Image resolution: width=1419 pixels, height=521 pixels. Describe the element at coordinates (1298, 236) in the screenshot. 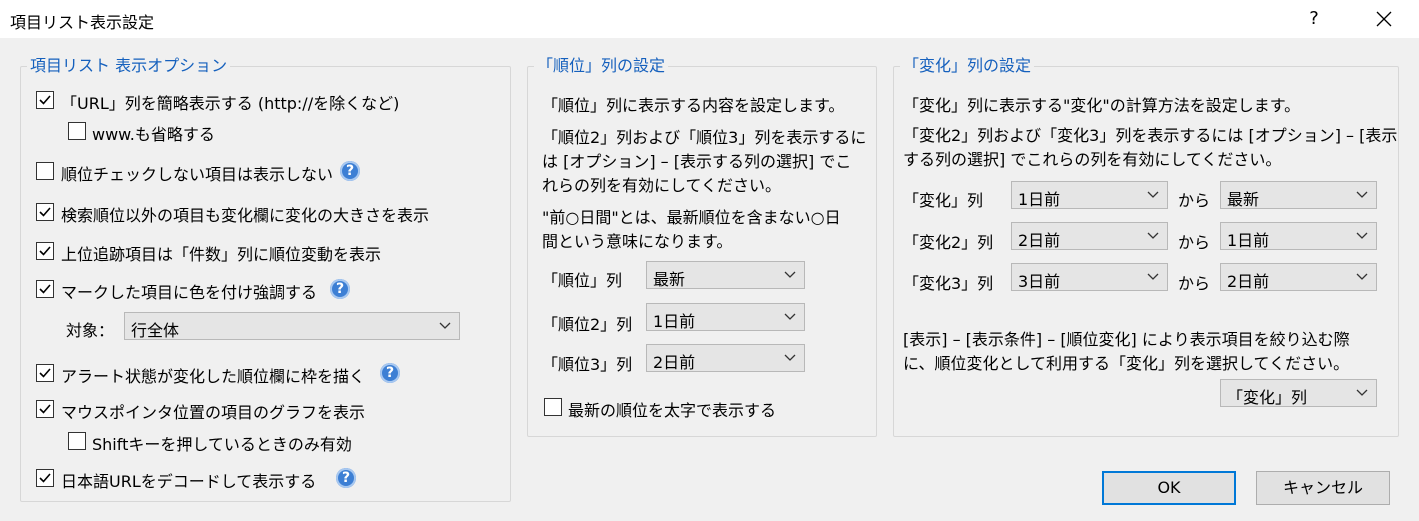

I see `change2-to-select: 1日前` at that location.